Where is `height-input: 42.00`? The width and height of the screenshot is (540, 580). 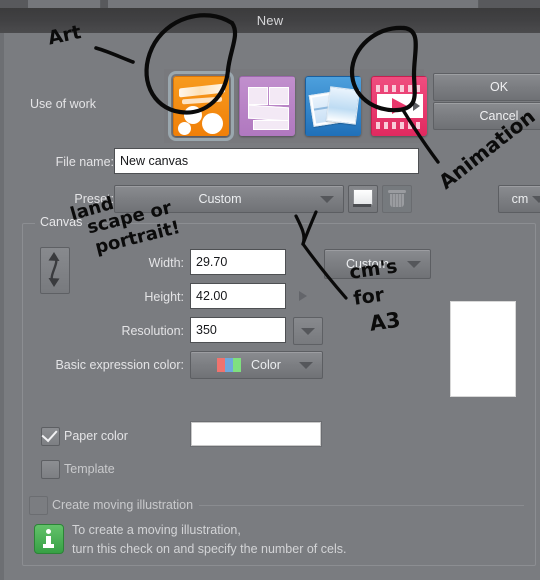 height-input: 42.00 is located at coordinates (238, 296).